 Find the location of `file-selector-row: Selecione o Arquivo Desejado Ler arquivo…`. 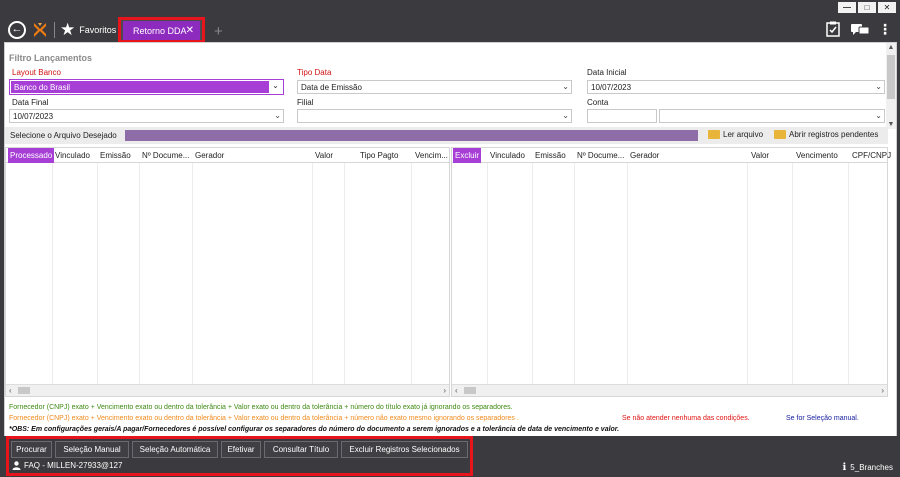

file-selector-row: Selecione o Arquivo Desejado Ler arquivo… is located at coordinates (446, 135).